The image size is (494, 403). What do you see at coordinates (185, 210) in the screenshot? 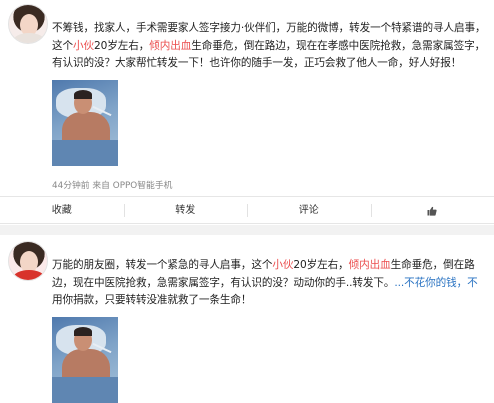
I see `repost-button: 转发` at bounding box center [185, 210].